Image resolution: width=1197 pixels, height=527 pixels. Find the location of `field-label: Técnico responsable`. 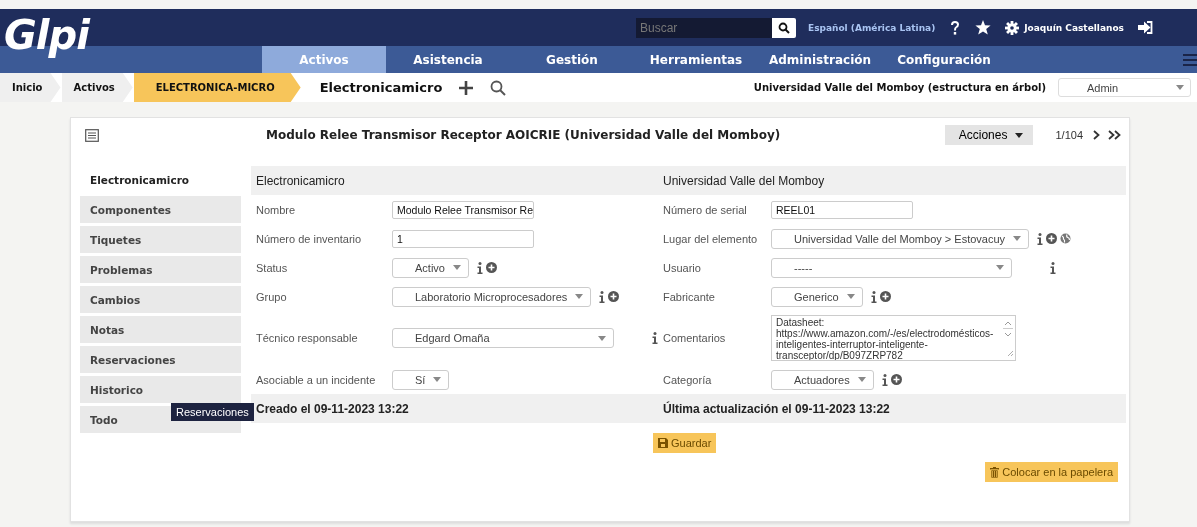

field-label: Técnico responsable is located at coordinates (307, 338).